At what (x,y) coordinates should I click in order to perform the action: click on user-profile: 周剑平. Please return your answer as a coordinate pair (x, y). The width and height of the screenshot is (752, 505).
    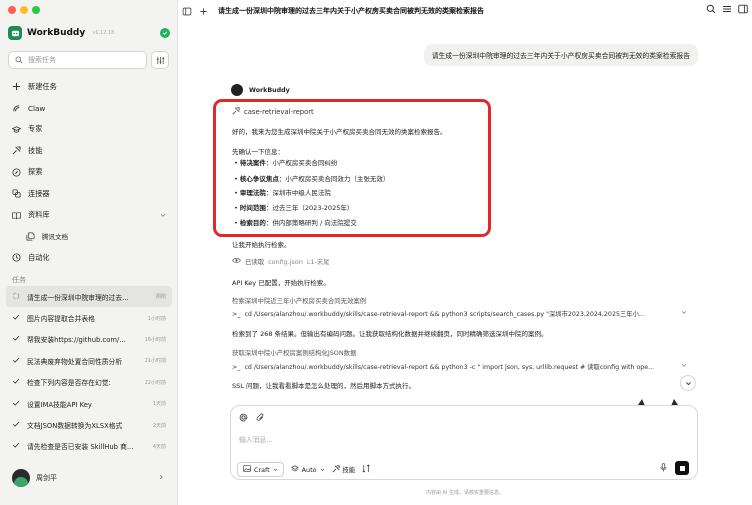
    Looking at the image, I should click on (34, 478).